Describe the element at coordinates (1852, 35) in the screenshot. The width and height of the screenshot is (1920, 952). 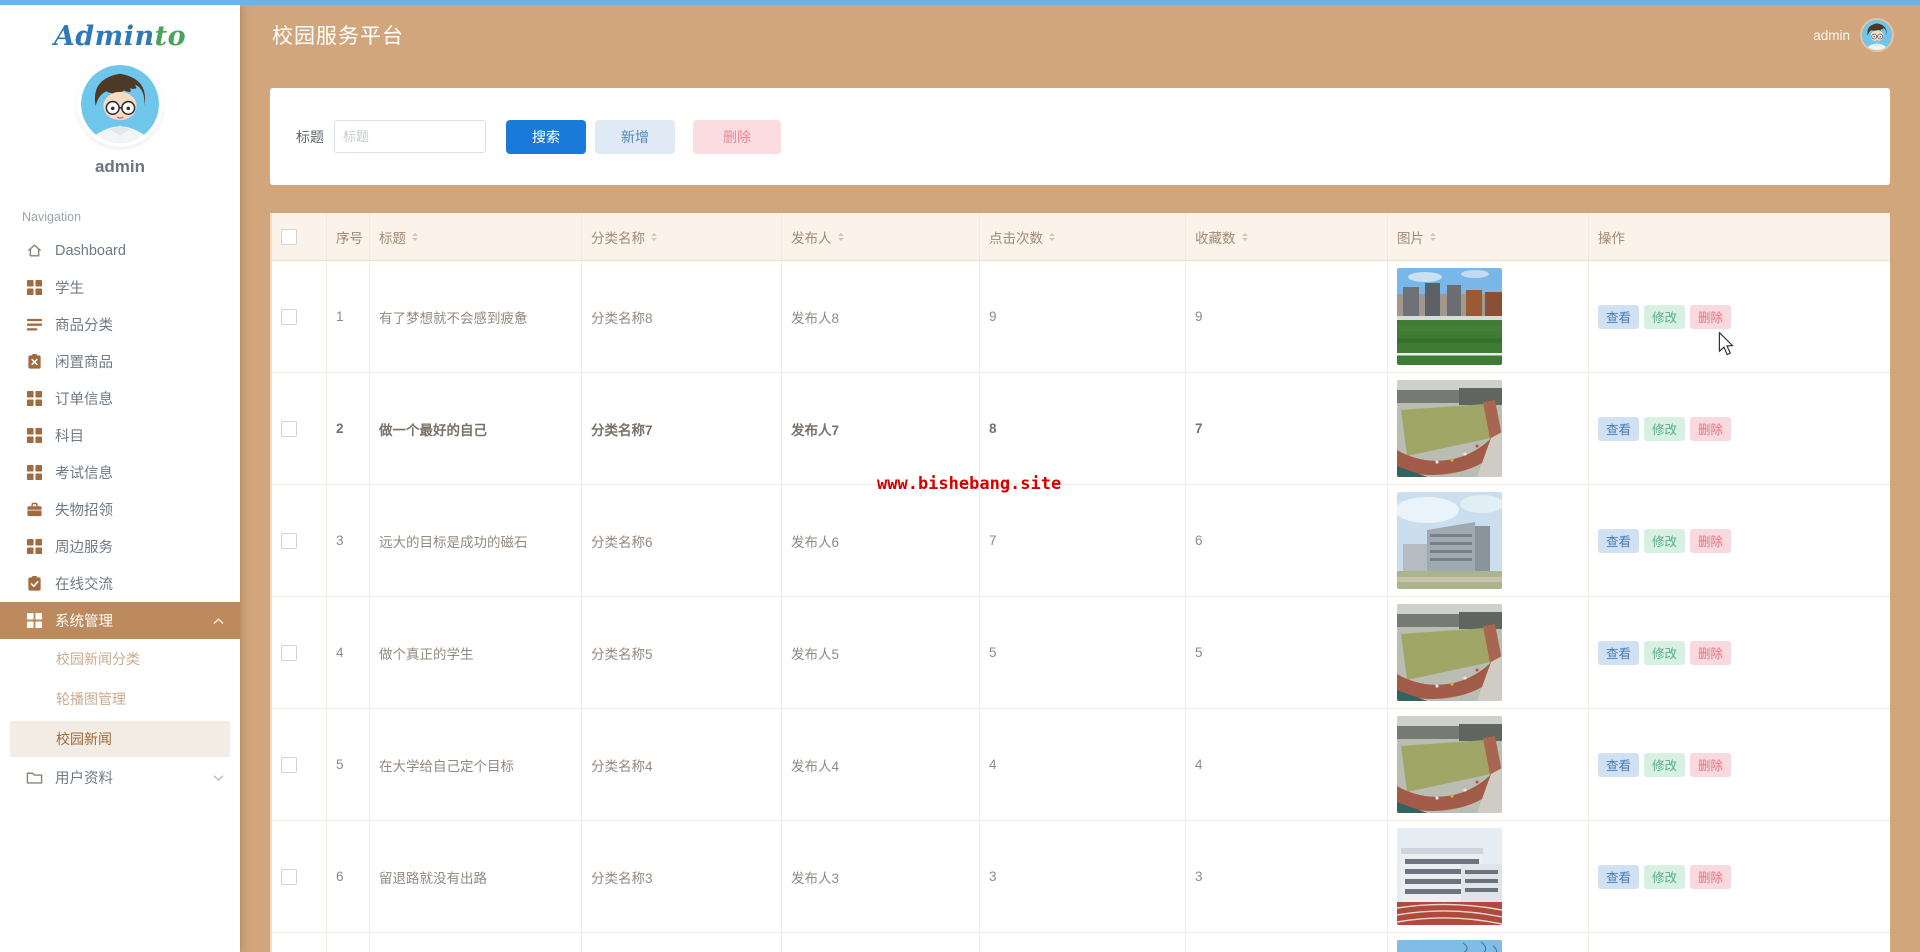
I see `header-user-menu: admin` at that location.